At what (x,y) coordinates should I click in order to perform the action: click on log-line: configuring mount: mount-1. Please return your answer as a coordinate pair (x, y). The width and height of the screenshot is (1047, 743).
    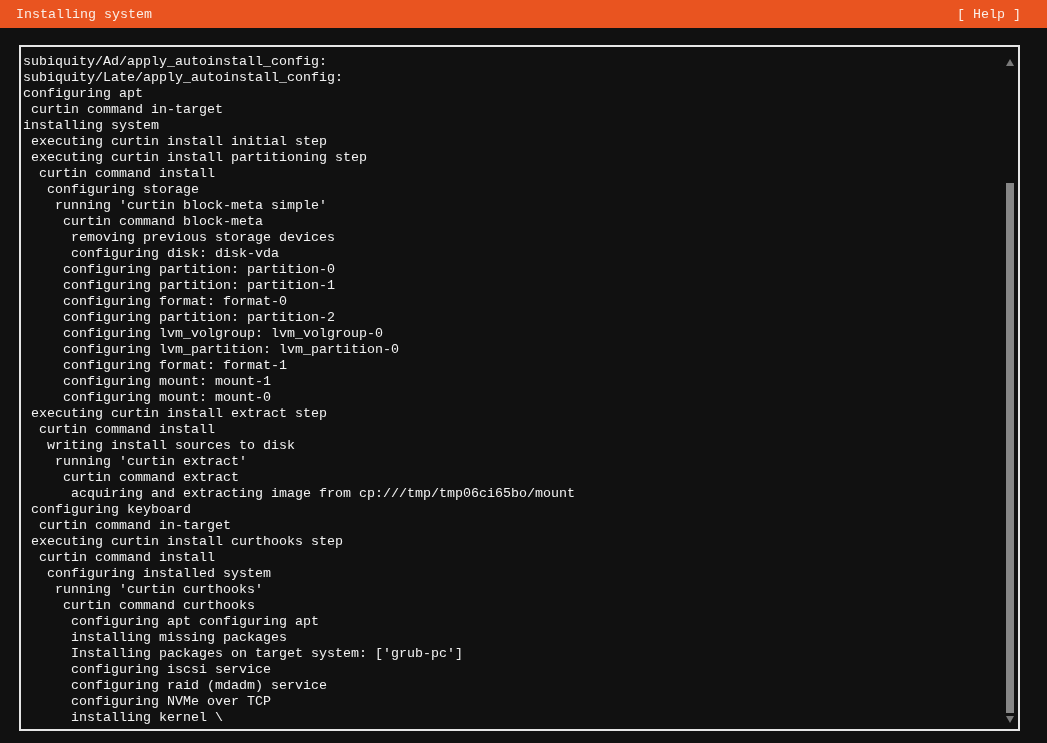
    Looking at the image, I should click on (167, 382).